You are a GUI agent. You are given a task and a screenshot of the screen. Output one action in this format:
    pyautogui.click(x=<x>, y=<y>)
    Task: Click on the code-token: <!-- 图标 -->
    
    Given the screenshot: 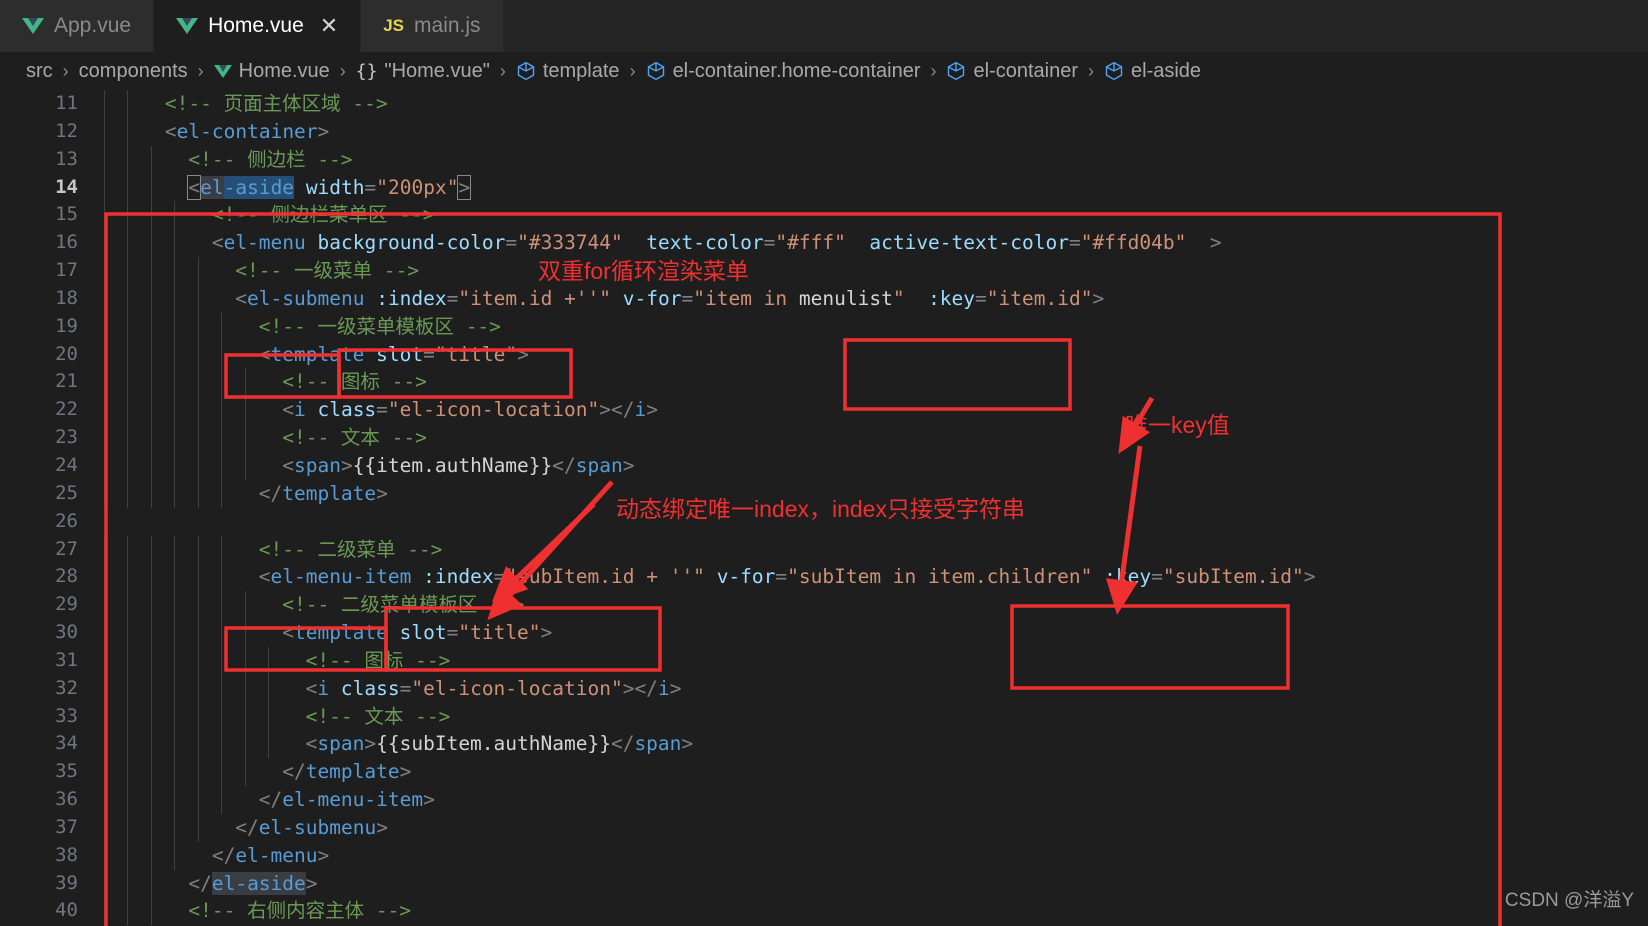 What is the action you would take?
    pyautogui.click(x=378, y=660)
    